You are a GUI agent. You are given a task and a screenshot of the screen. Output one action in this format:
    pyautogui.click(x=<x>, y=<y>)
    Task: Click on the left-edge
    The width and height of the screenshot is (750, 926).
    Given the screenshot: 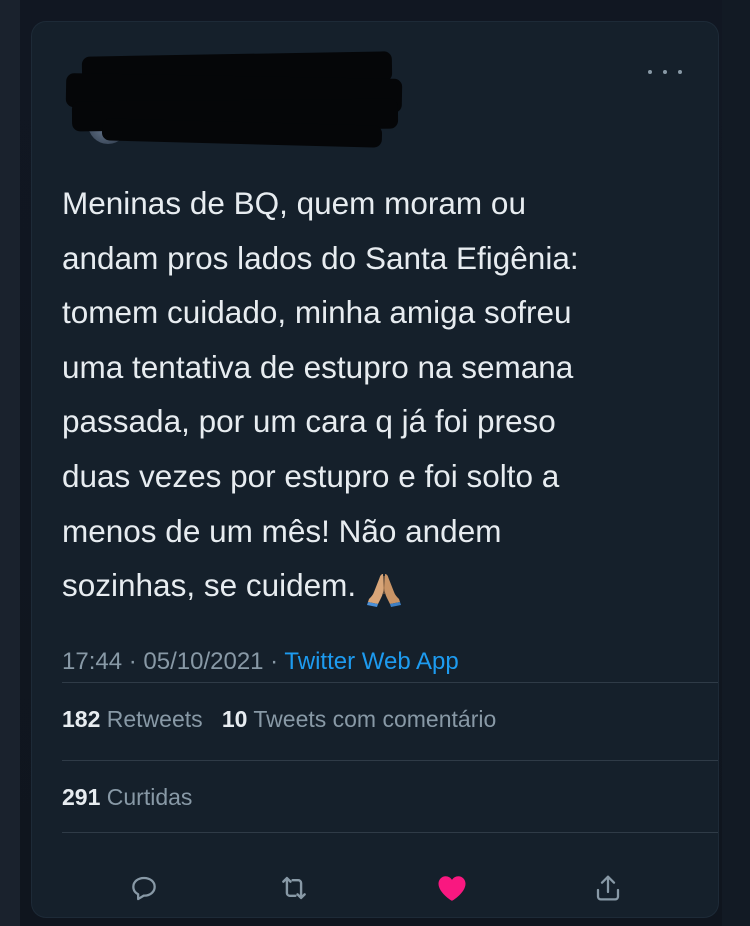 What is the action you would take?
    pyautogui.click(x=10, y=463)
    